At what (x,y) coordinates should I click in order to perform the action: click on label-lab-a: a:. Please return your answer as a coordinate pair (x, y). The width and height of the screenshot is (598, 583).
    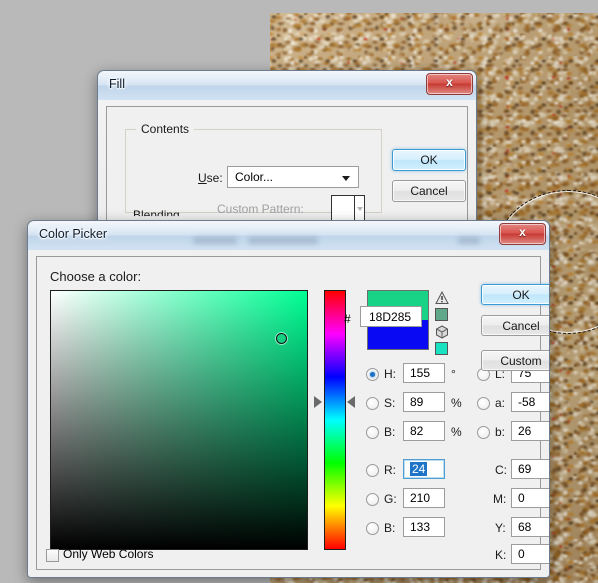
    Looking at the image, I should click on (500, 403).